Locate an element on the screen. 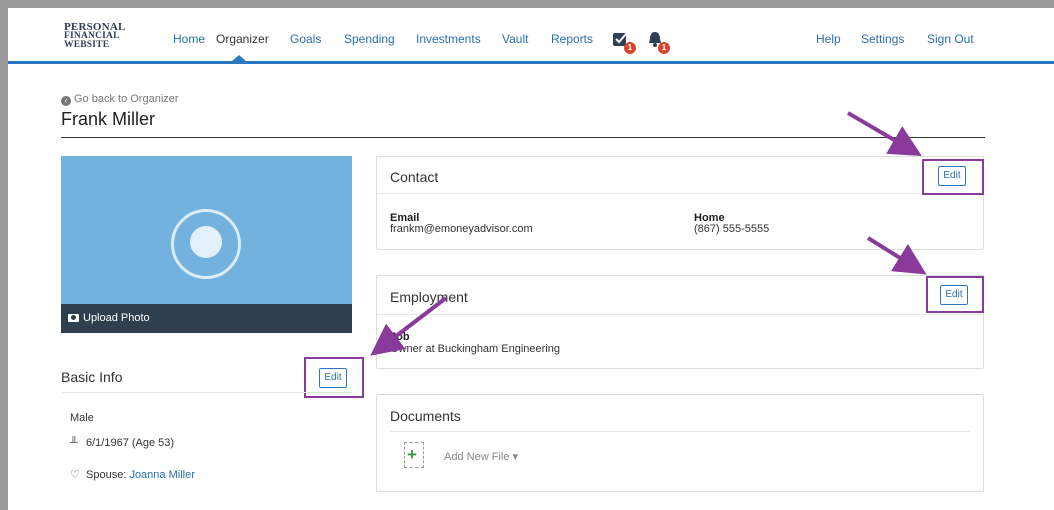 This screenshot has width=1054, height=510. birthday-row: ╨ 6/1/1967 (Age 53) is located at coordinates (122, 443).